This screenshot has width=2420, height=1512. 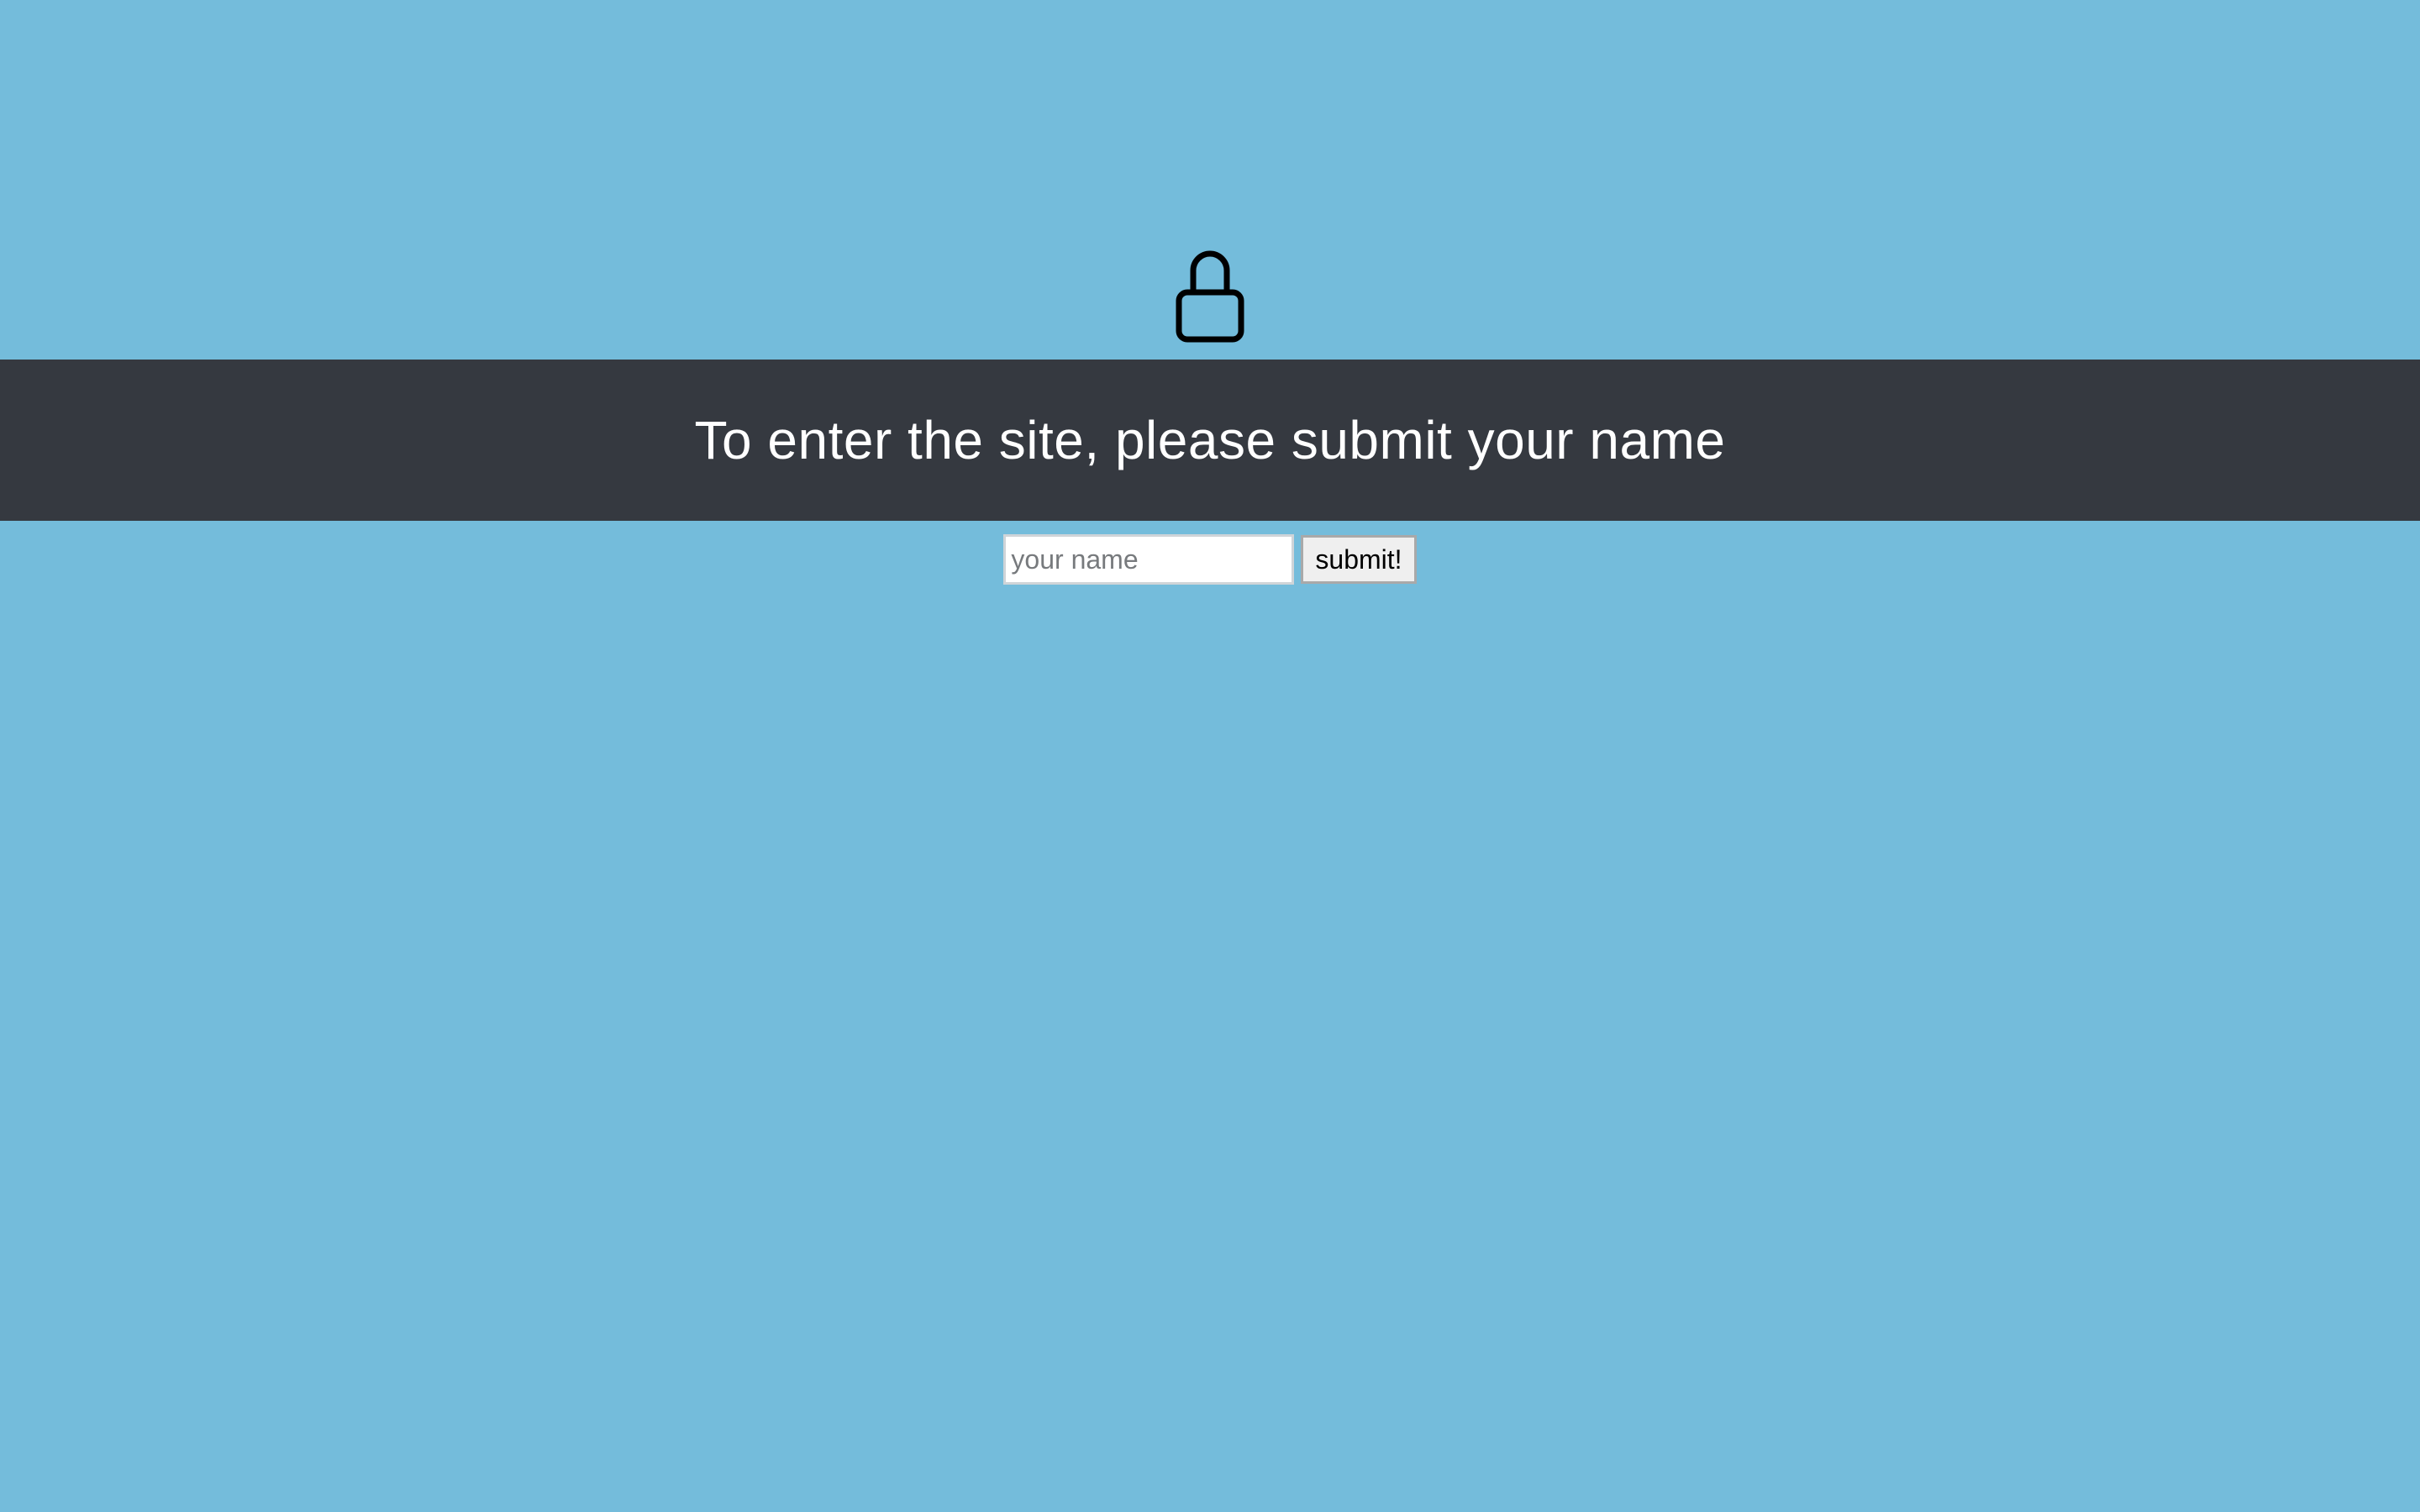 I want to click on submit-button: submit!, so click(x=1359, y=559).